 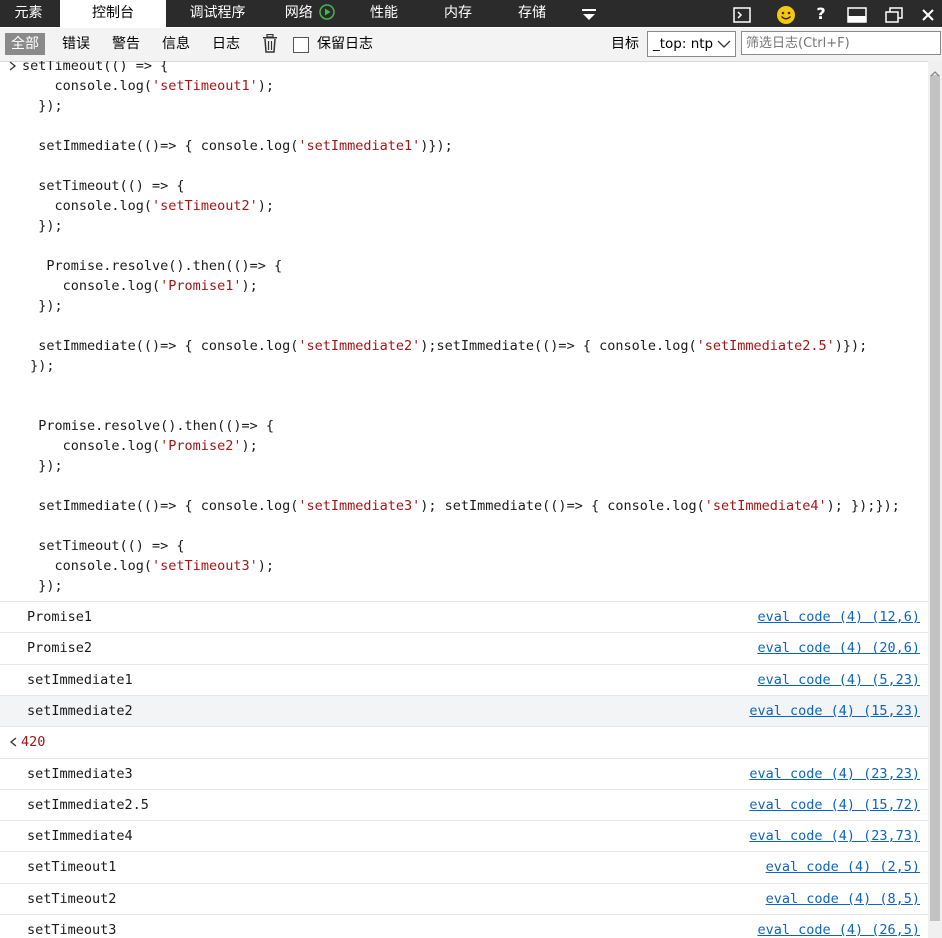 I want to click on tab-network: 网络, so click(x=310, y=13).